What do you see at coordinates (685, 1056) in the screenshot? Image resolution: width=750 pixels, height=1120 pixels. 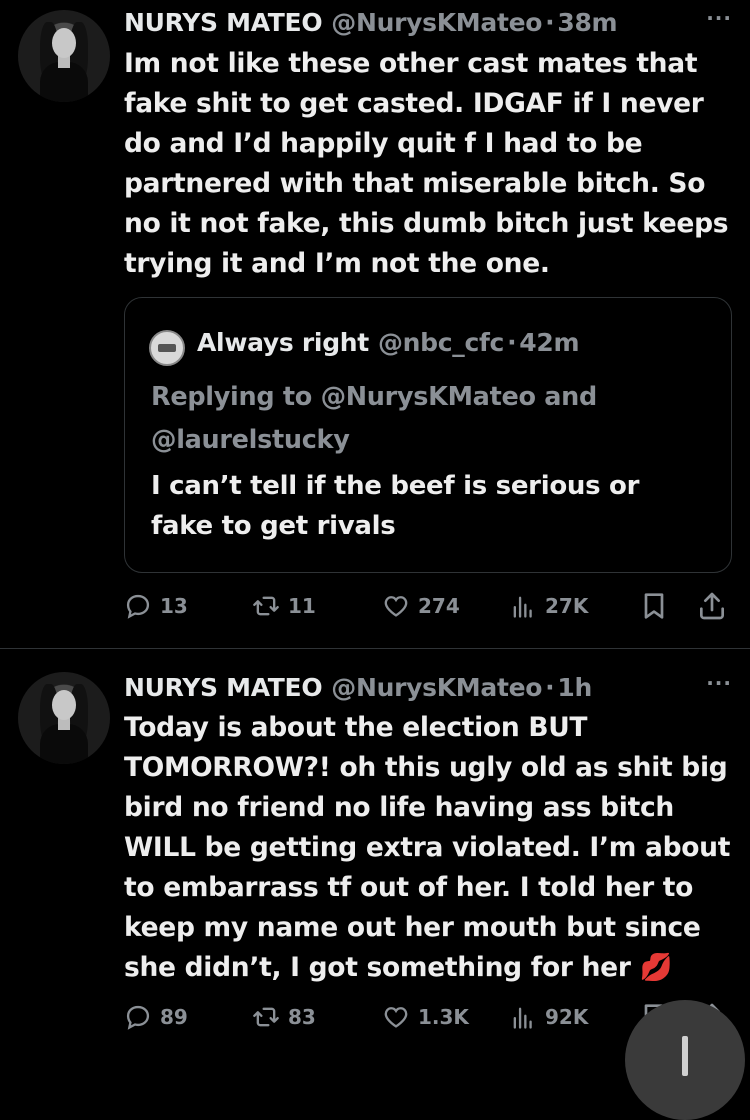 I see `compose-icon` at bounding box center [685, 1056].